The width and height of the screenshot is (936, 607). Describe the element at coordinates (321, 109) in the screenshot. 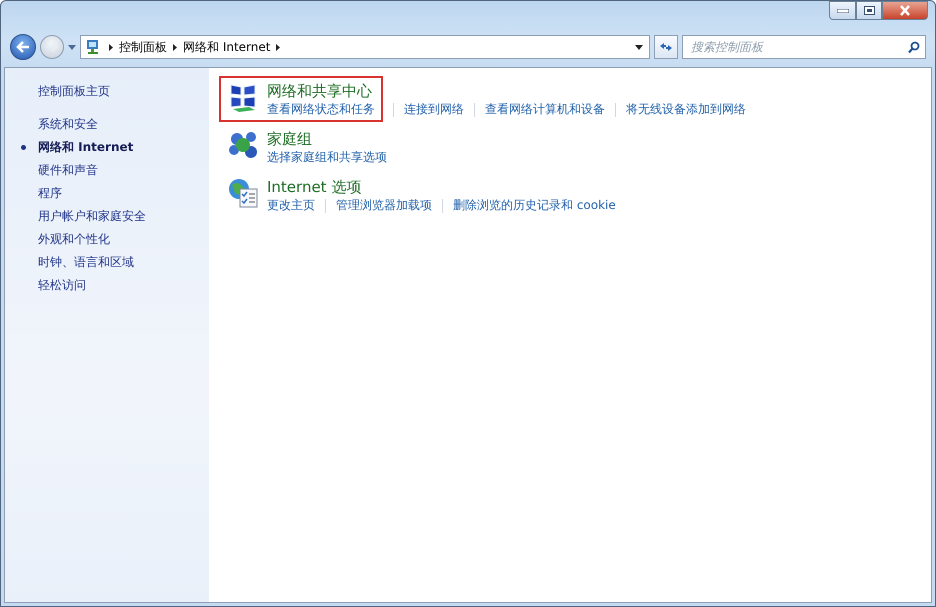

I see `task-link: 查看网络状态和任务` at that location.